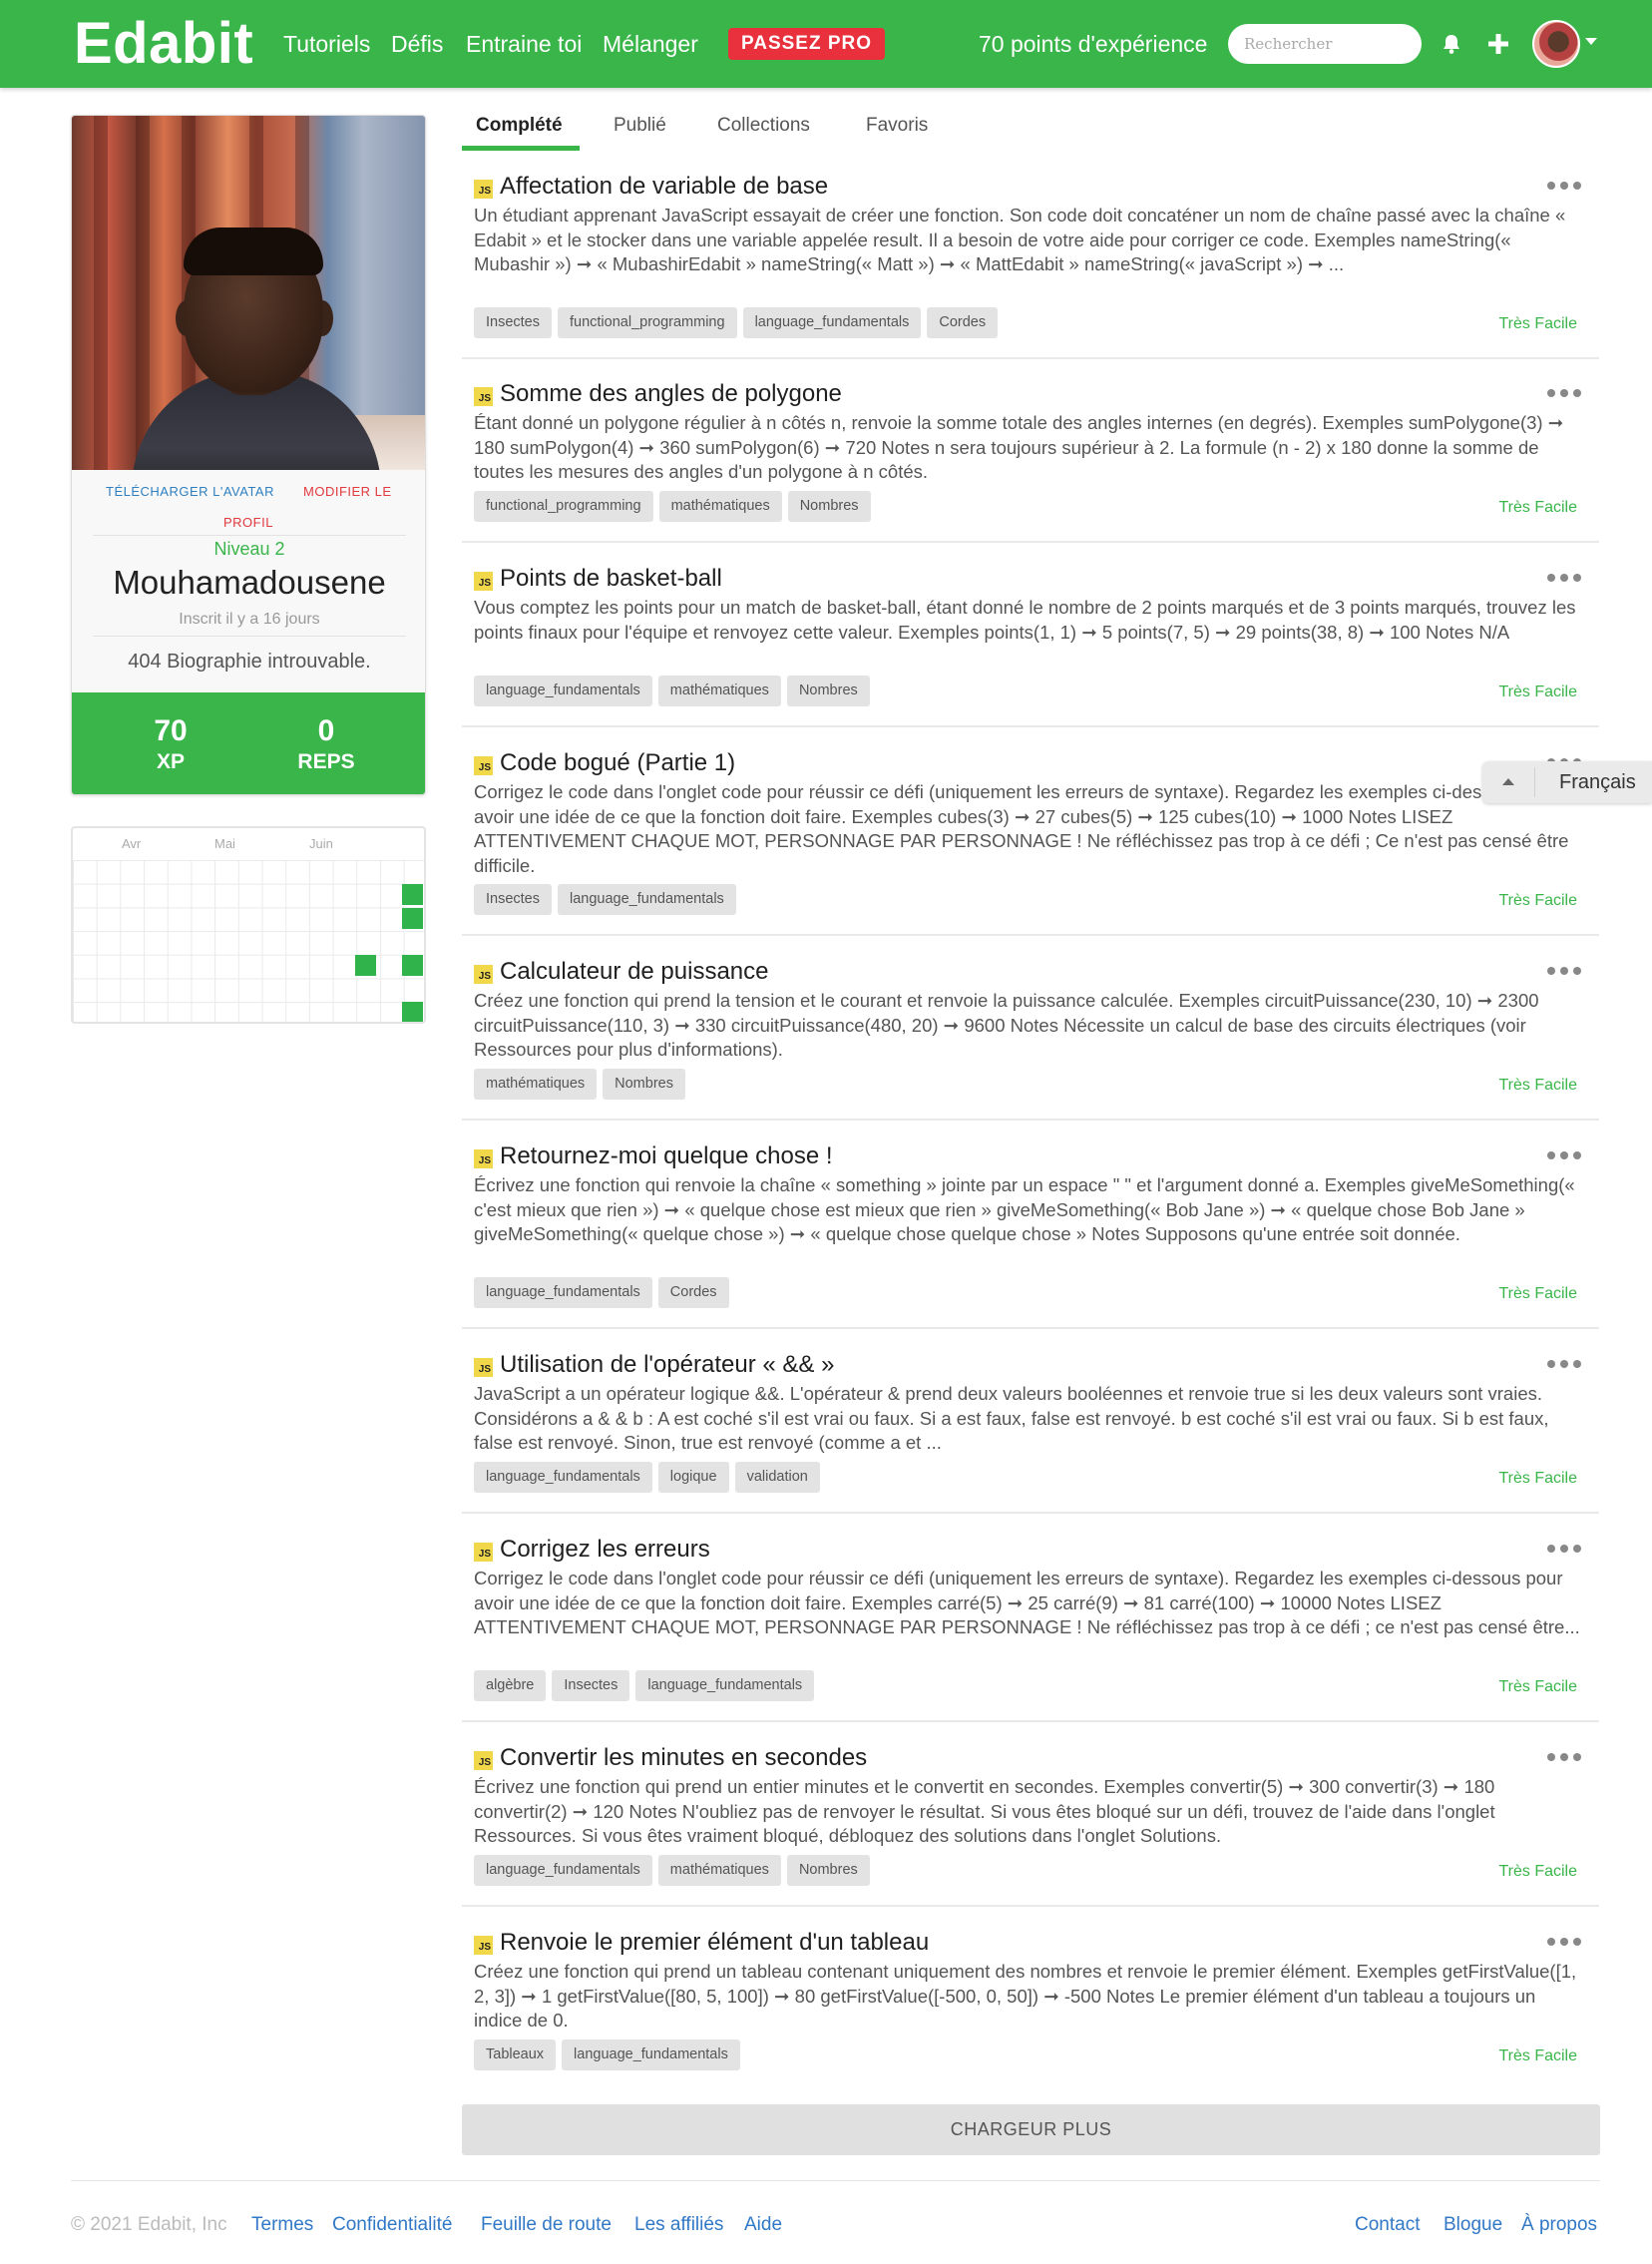  What do you see at coordinates (248, 522) in the screenshot?
I see `edit-profile-link-cont: PROFIL` at bounding box center [248, 522].